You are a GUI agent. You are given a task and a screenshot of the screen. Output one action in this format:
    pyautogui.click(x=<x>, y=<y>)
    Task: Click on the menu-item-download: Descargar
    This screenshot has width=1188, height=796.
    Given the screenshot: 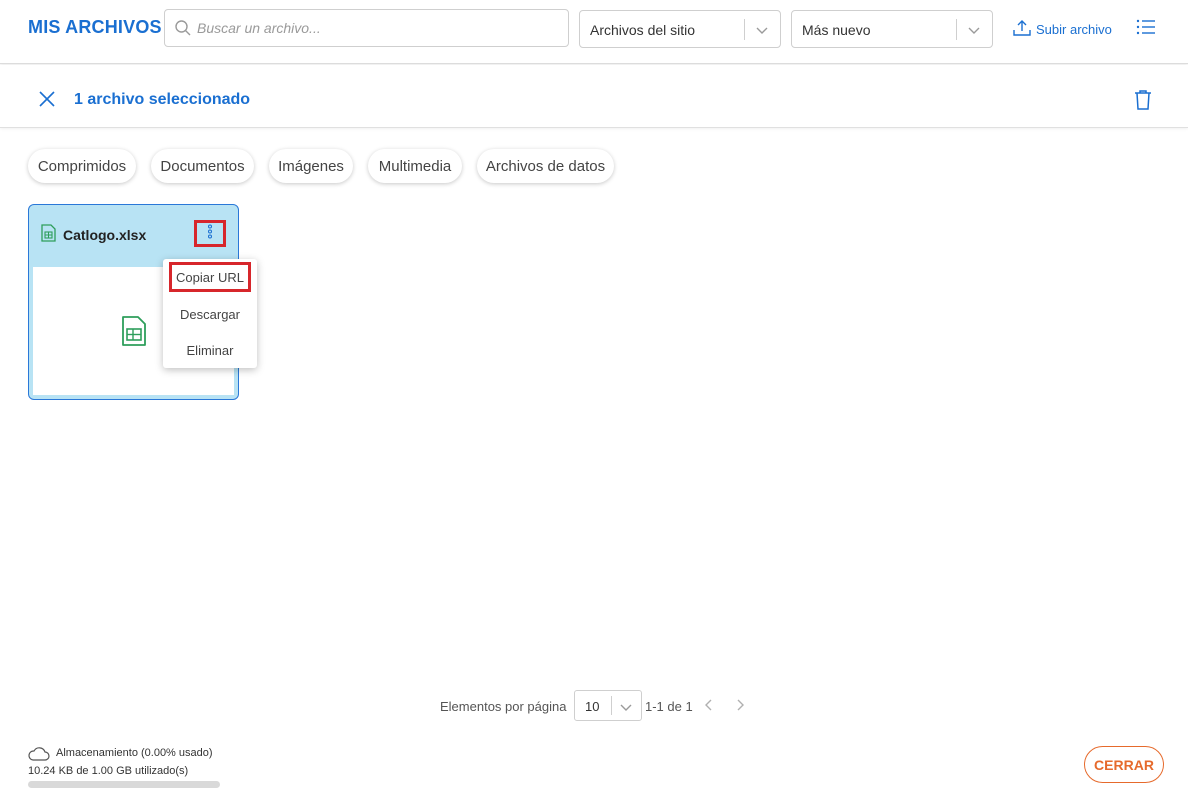 What is the action you would take?
    pyautogui.click(x=210, y=314)
    